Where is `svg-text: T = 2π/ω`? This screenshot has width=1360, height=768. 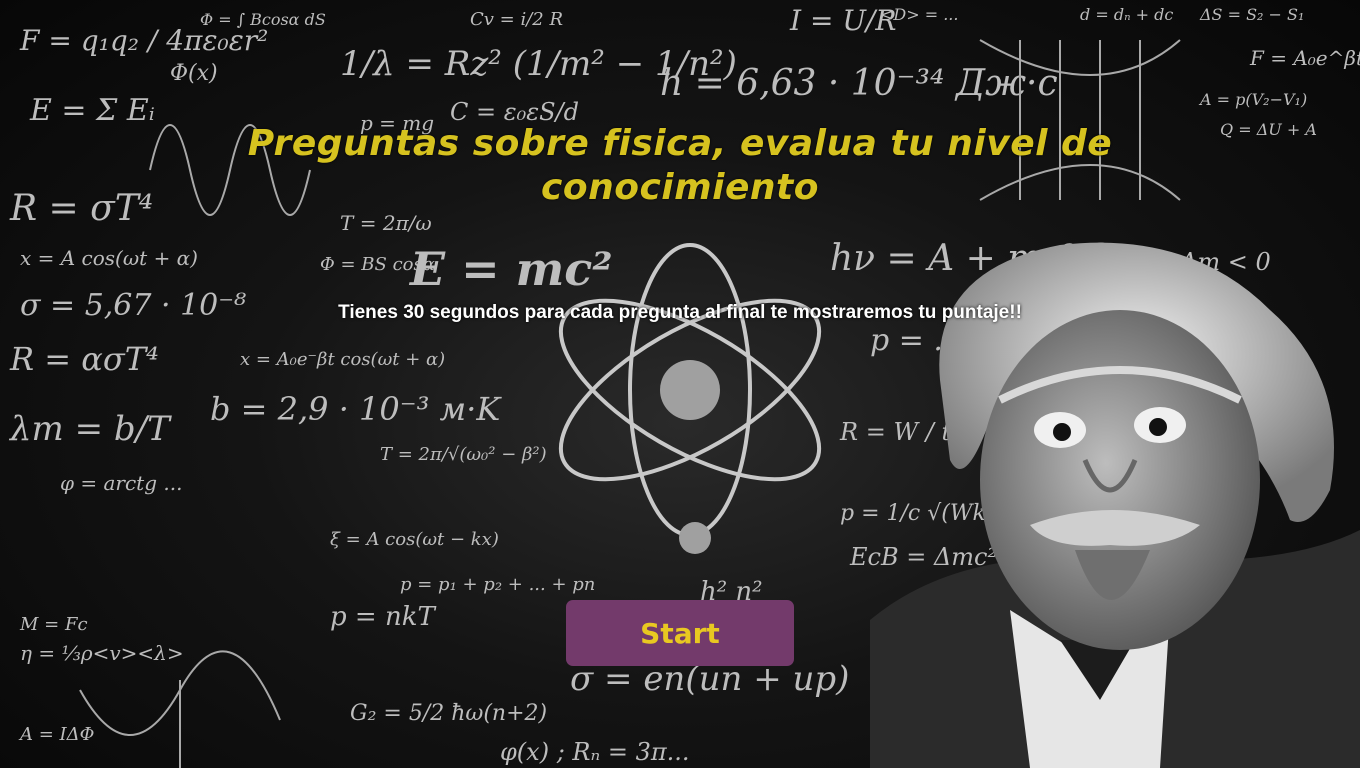 svg-text: T = 2π/ω is located at coordinates (386, 223).